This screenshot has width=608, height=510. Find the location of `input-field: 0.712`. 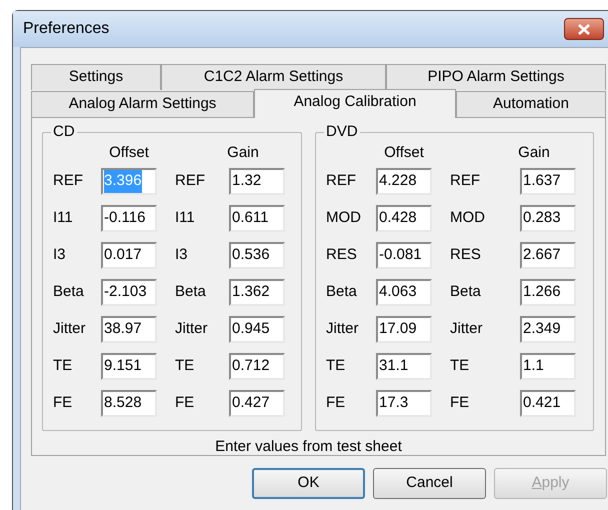

input-field: 0.712 is located at coordinates (257, 366).